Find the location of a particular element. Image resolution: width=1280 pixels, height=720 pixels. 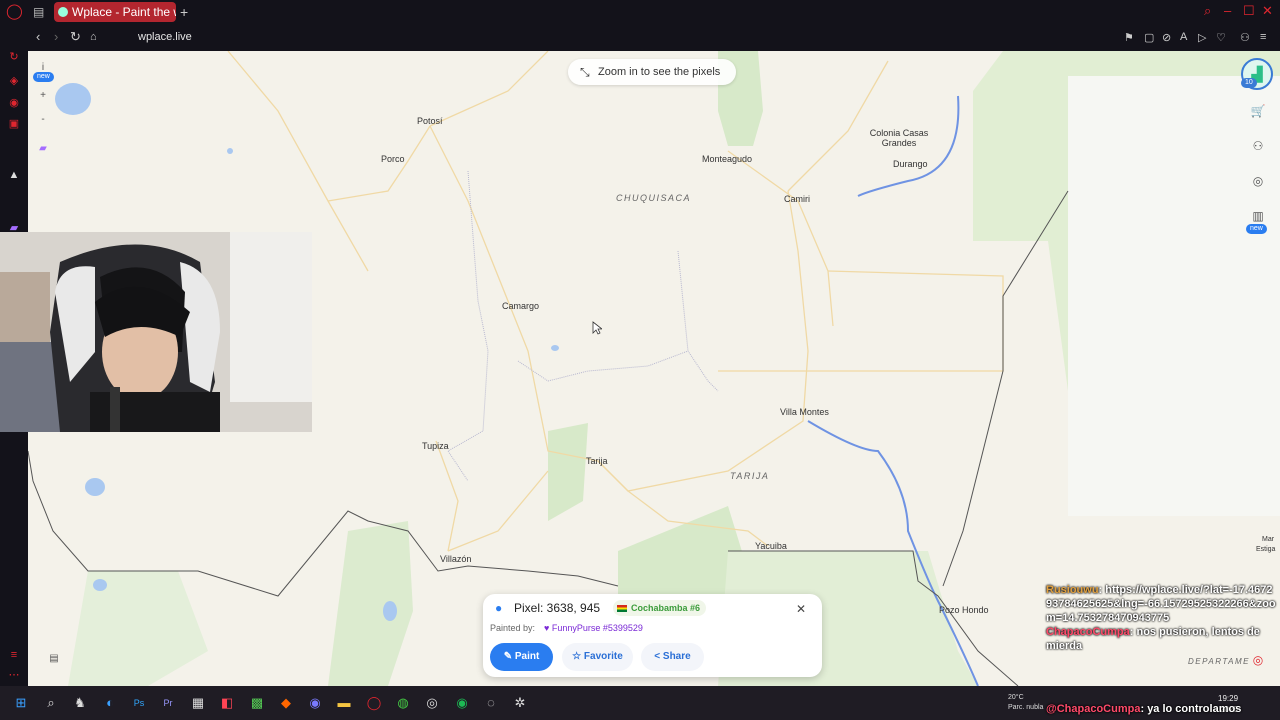

place-potosi: Potosí is located at coordinates (430, 121).